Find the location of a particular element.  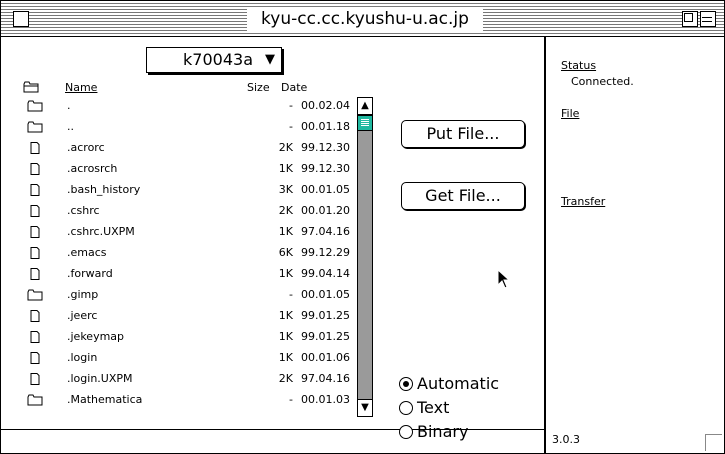

scroll-up-arrow-icon: ▲ is located at coordinates (365, 106).